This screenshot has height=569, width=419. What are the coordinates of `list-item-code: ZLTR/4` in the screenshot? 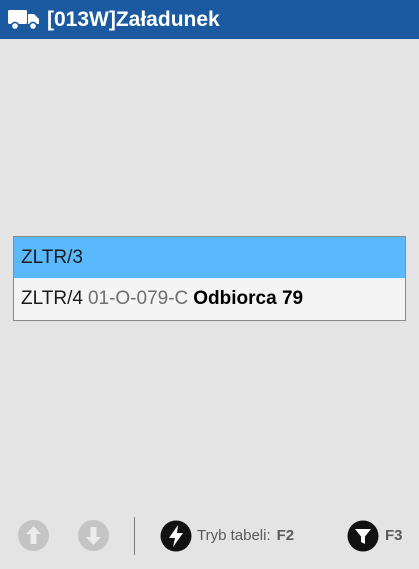 It's located at (52, 298).